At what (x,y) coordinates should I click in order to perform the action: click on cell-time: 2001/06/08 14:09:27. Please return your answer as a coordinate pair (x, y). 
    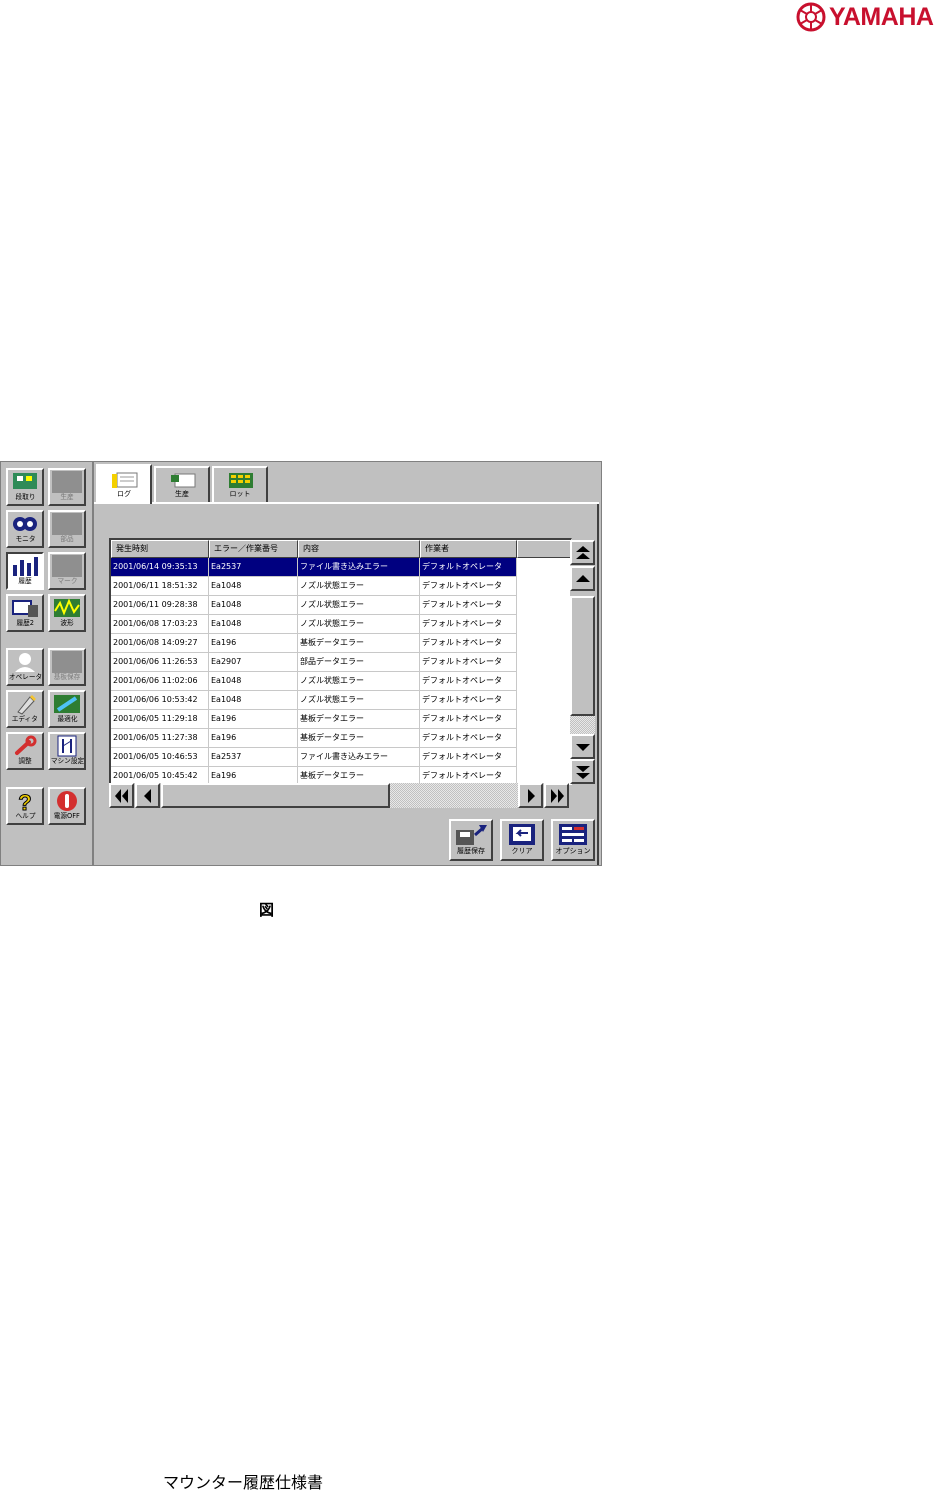
    Looking at the image, I should click on (160, 643).